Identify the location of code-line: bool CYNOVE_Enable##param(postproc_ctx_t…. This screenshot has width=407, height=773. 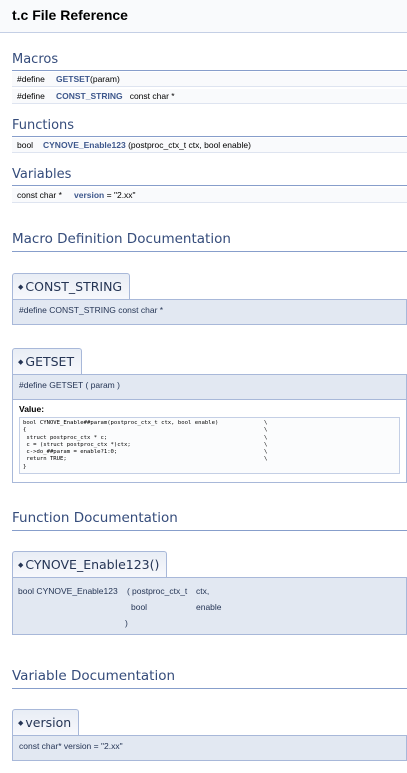
(145, 423).